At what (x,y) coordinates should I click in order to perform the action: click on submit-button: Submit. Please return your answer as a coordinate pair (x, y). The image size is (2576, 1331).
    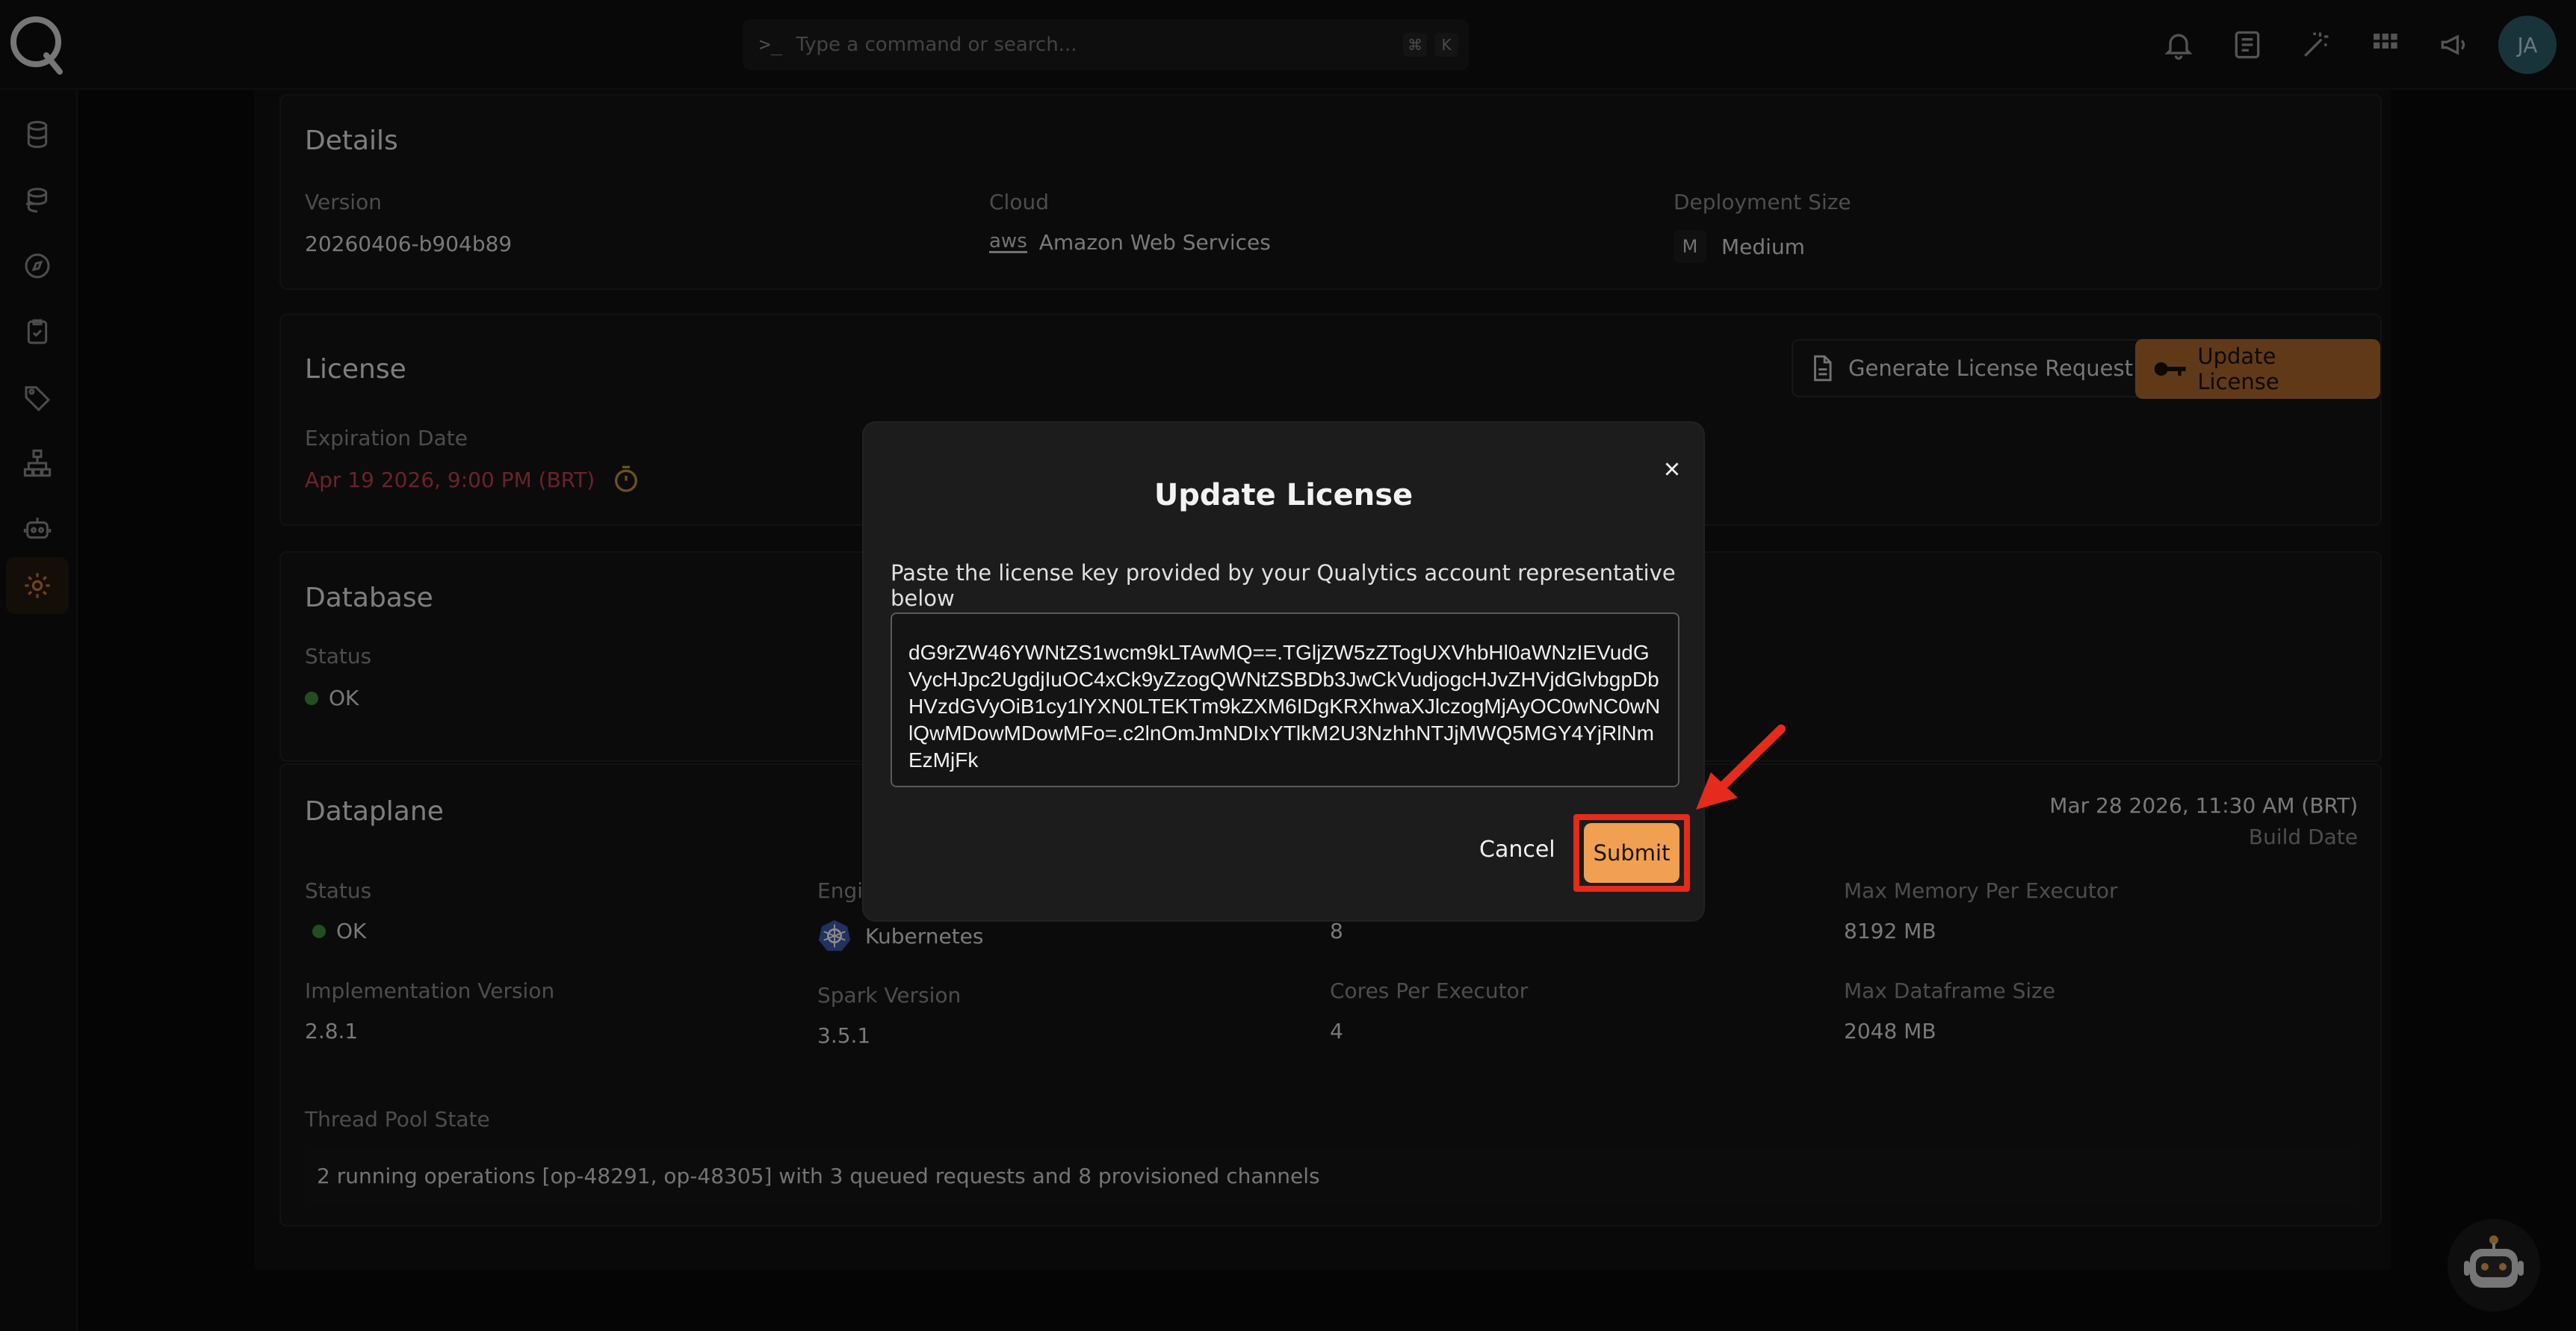
    Looking at the image, I should click on (1631, 853).